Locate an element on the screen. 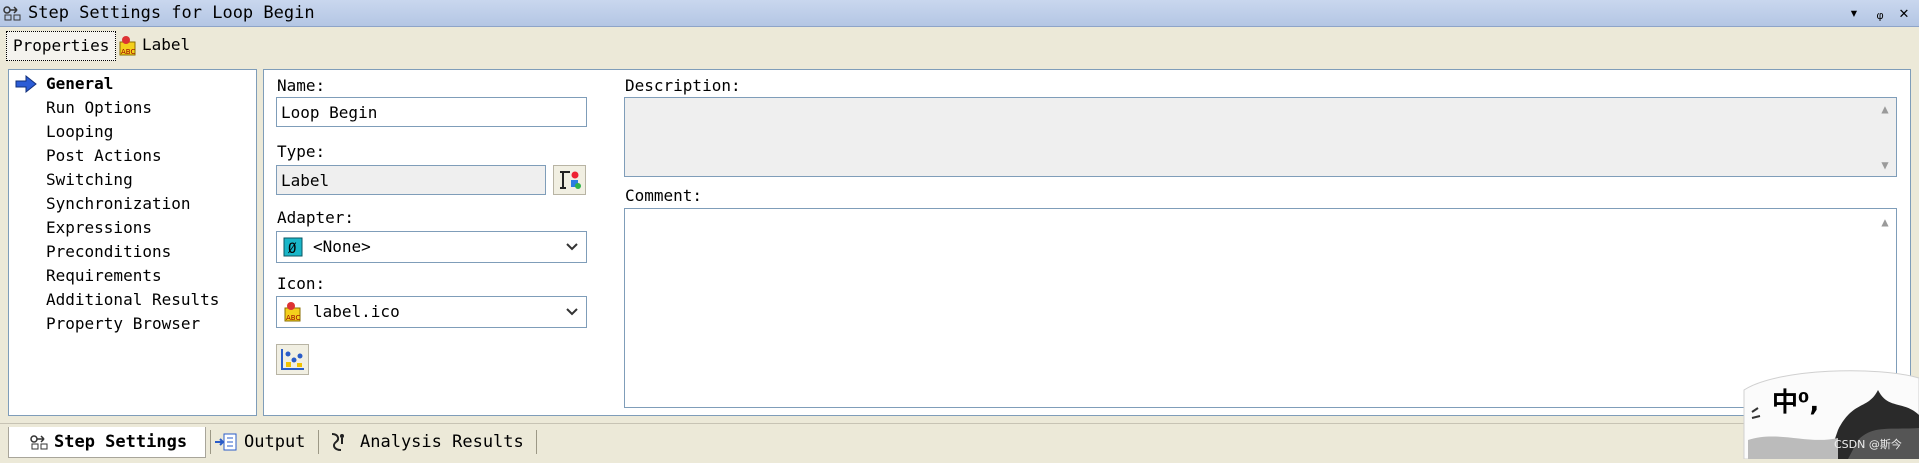 The image size is (1919, 463). selected-arrow-icon is located at coordinates (26, 84).